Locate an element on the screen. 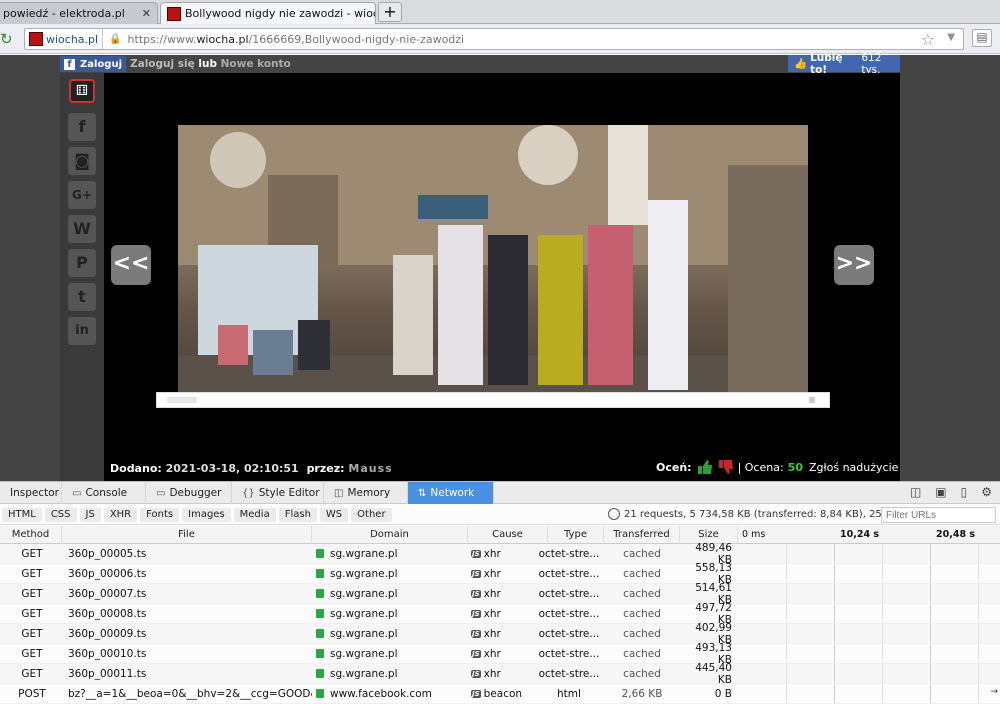 The image size is (1000, 704). network-icon: ⇅ is located at coordinates (422, 493).